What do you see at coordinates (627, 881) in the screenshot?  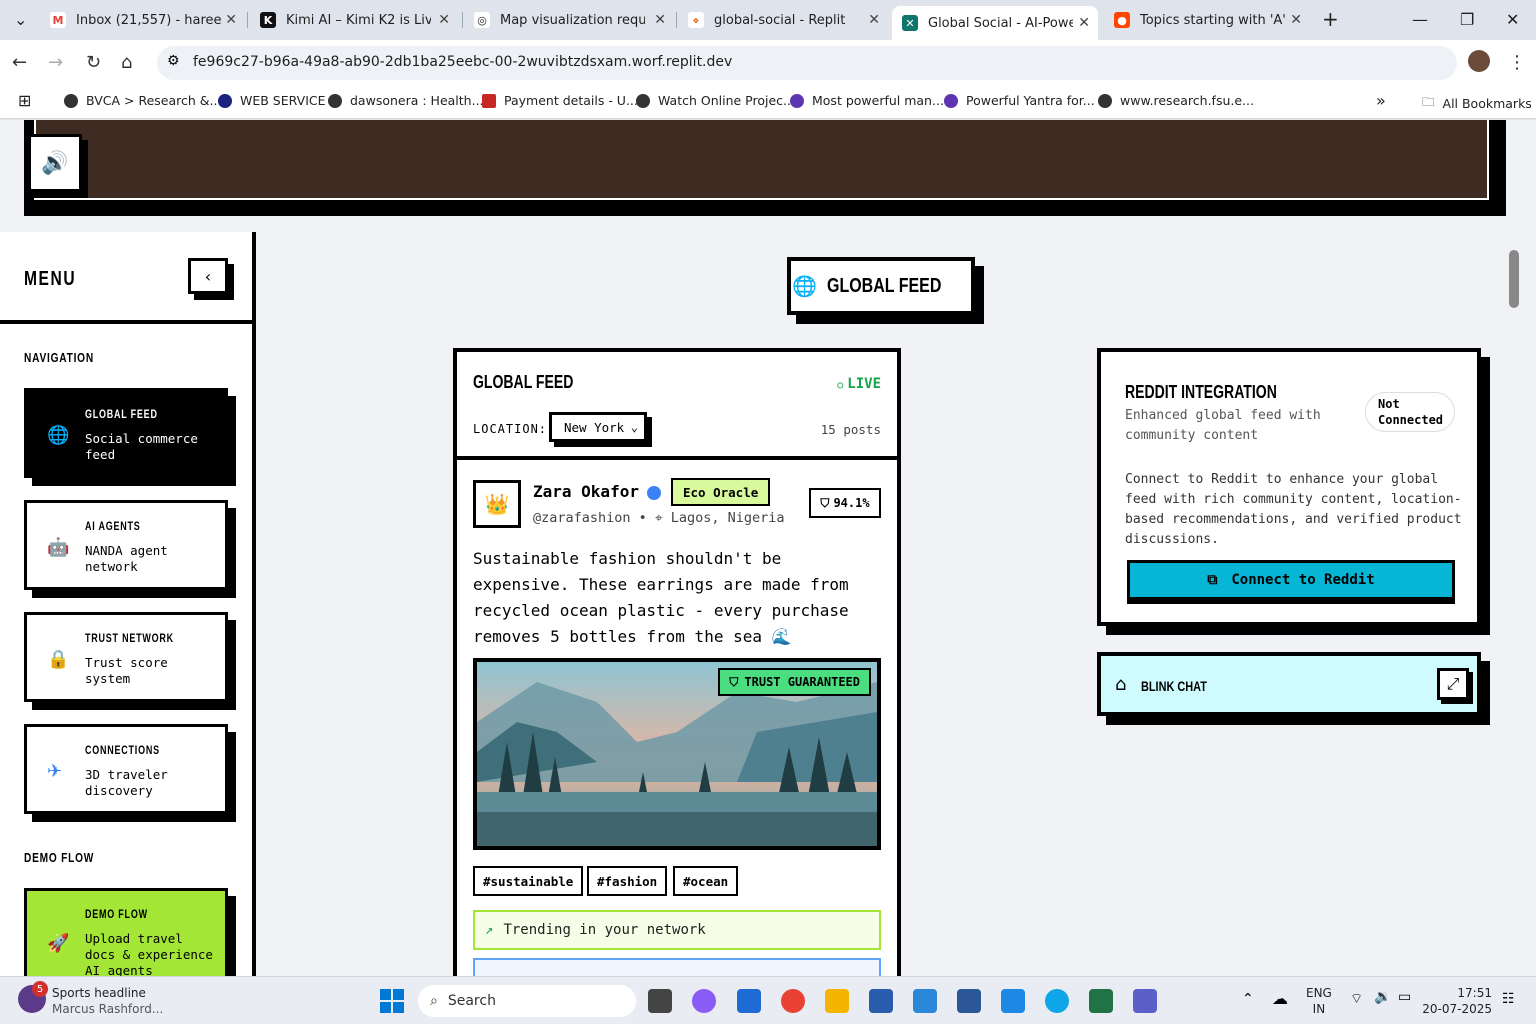 I see `tag: #fashion` at bounding box center [627, 881].